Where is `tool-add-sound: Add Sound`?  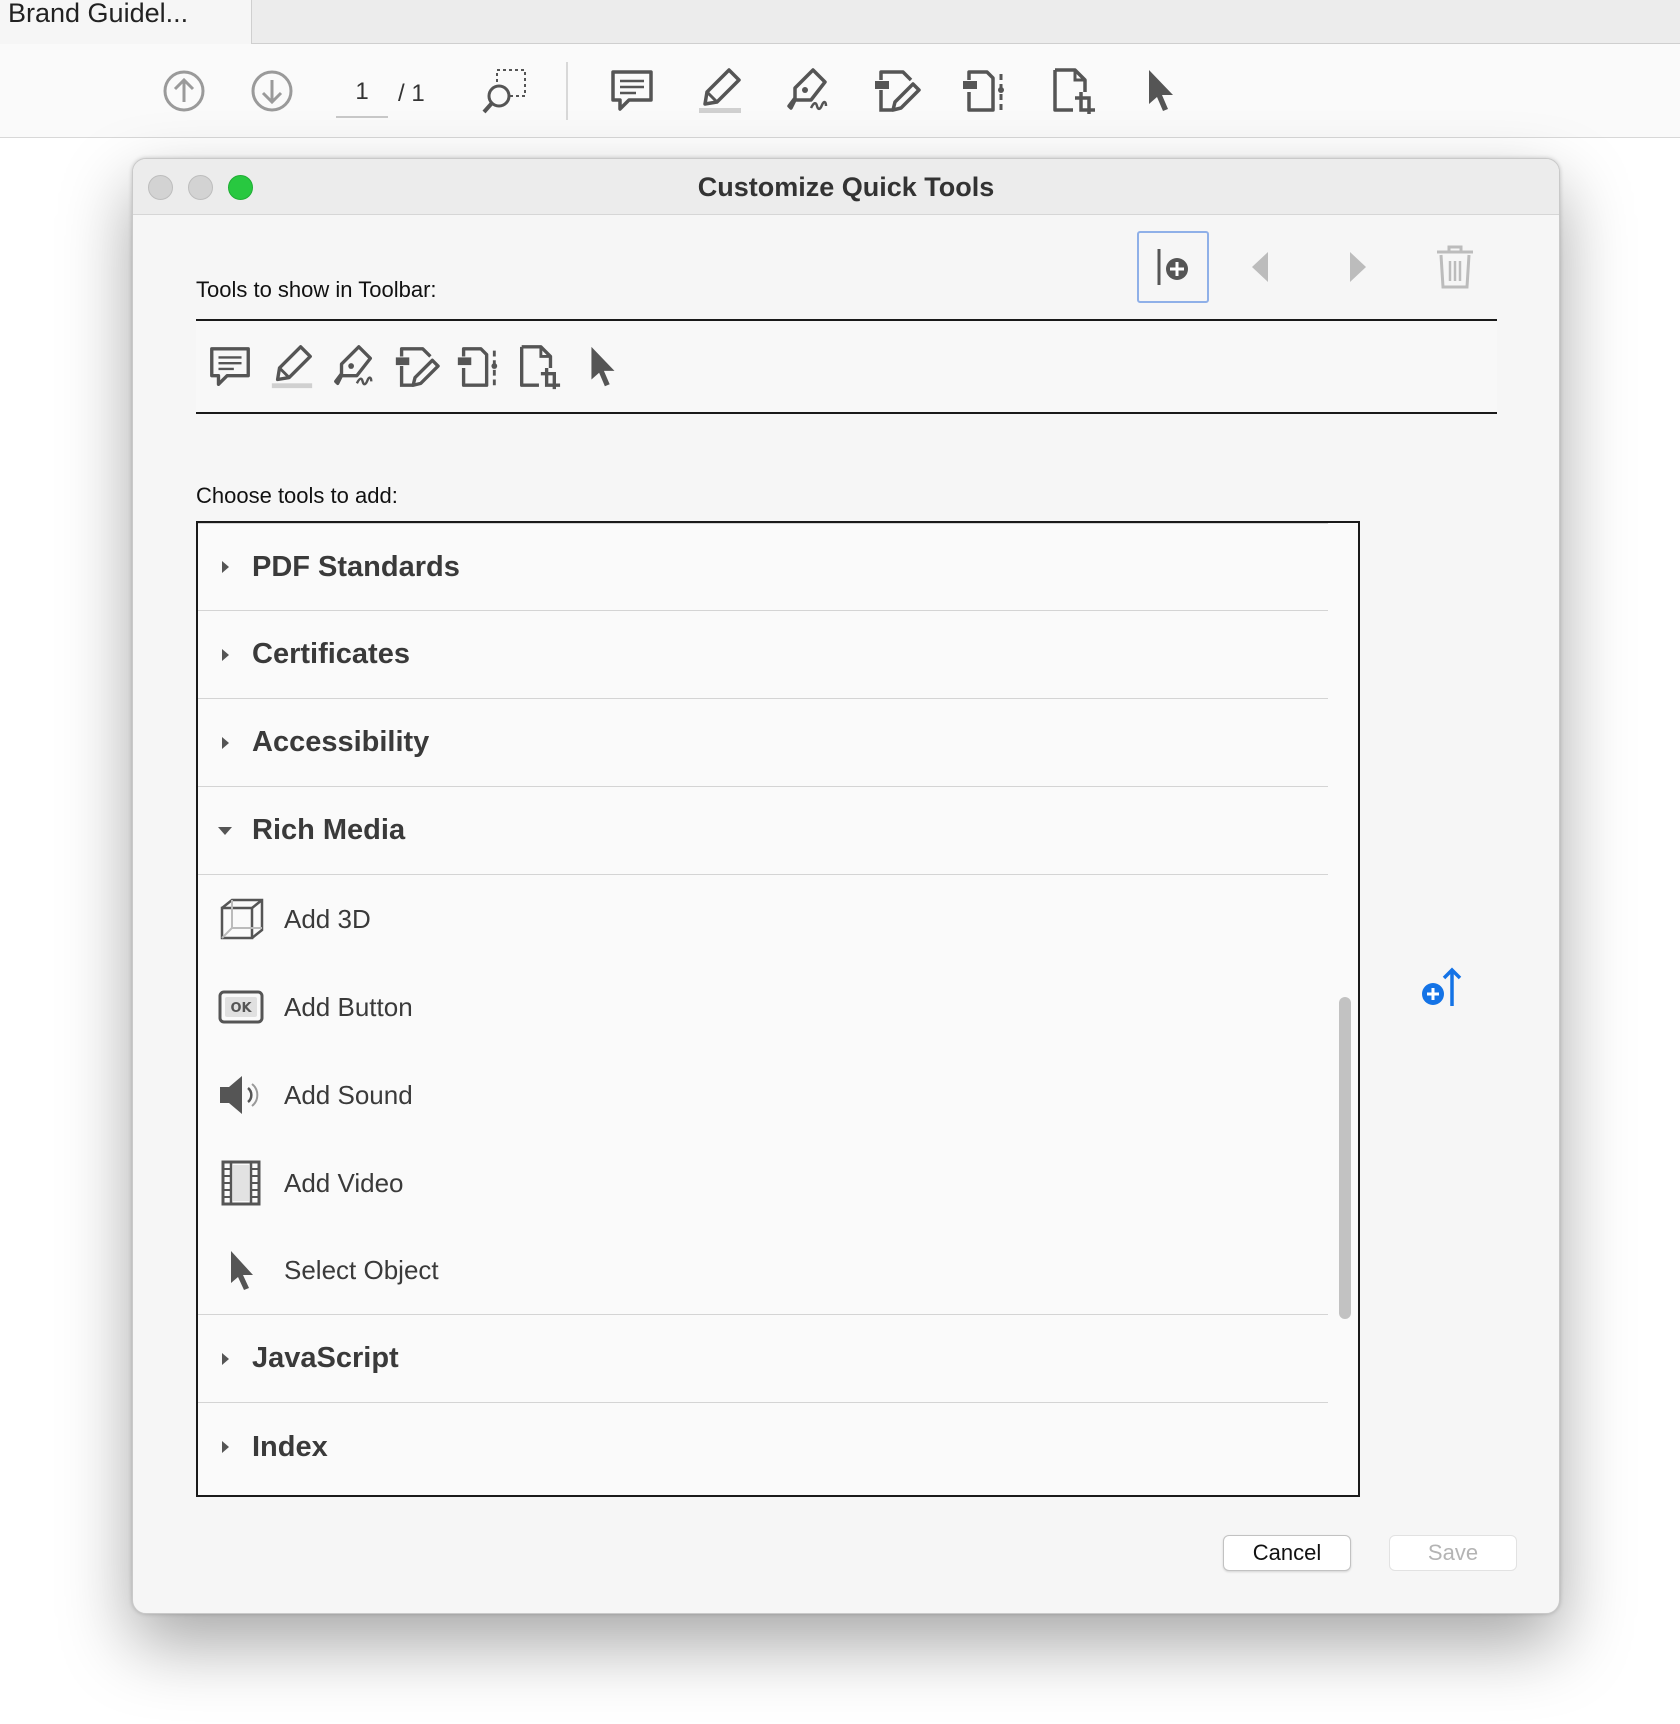
tool-add-sound: Add Sound is located at coordinates (763, 1095).